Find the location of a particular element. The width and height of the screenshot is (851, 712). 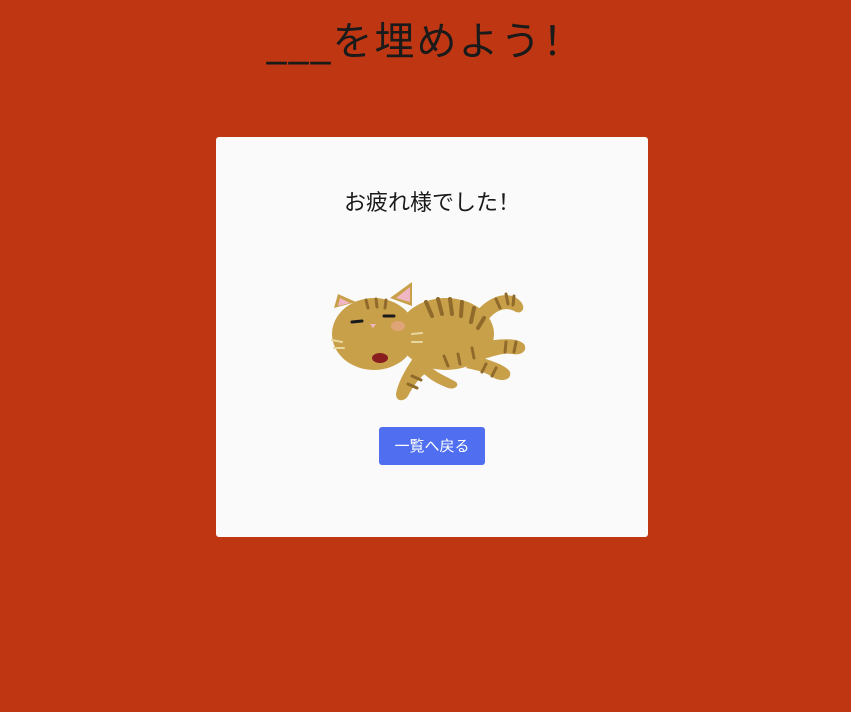

tired-cat-illustration is located at coordinates (428, 341).